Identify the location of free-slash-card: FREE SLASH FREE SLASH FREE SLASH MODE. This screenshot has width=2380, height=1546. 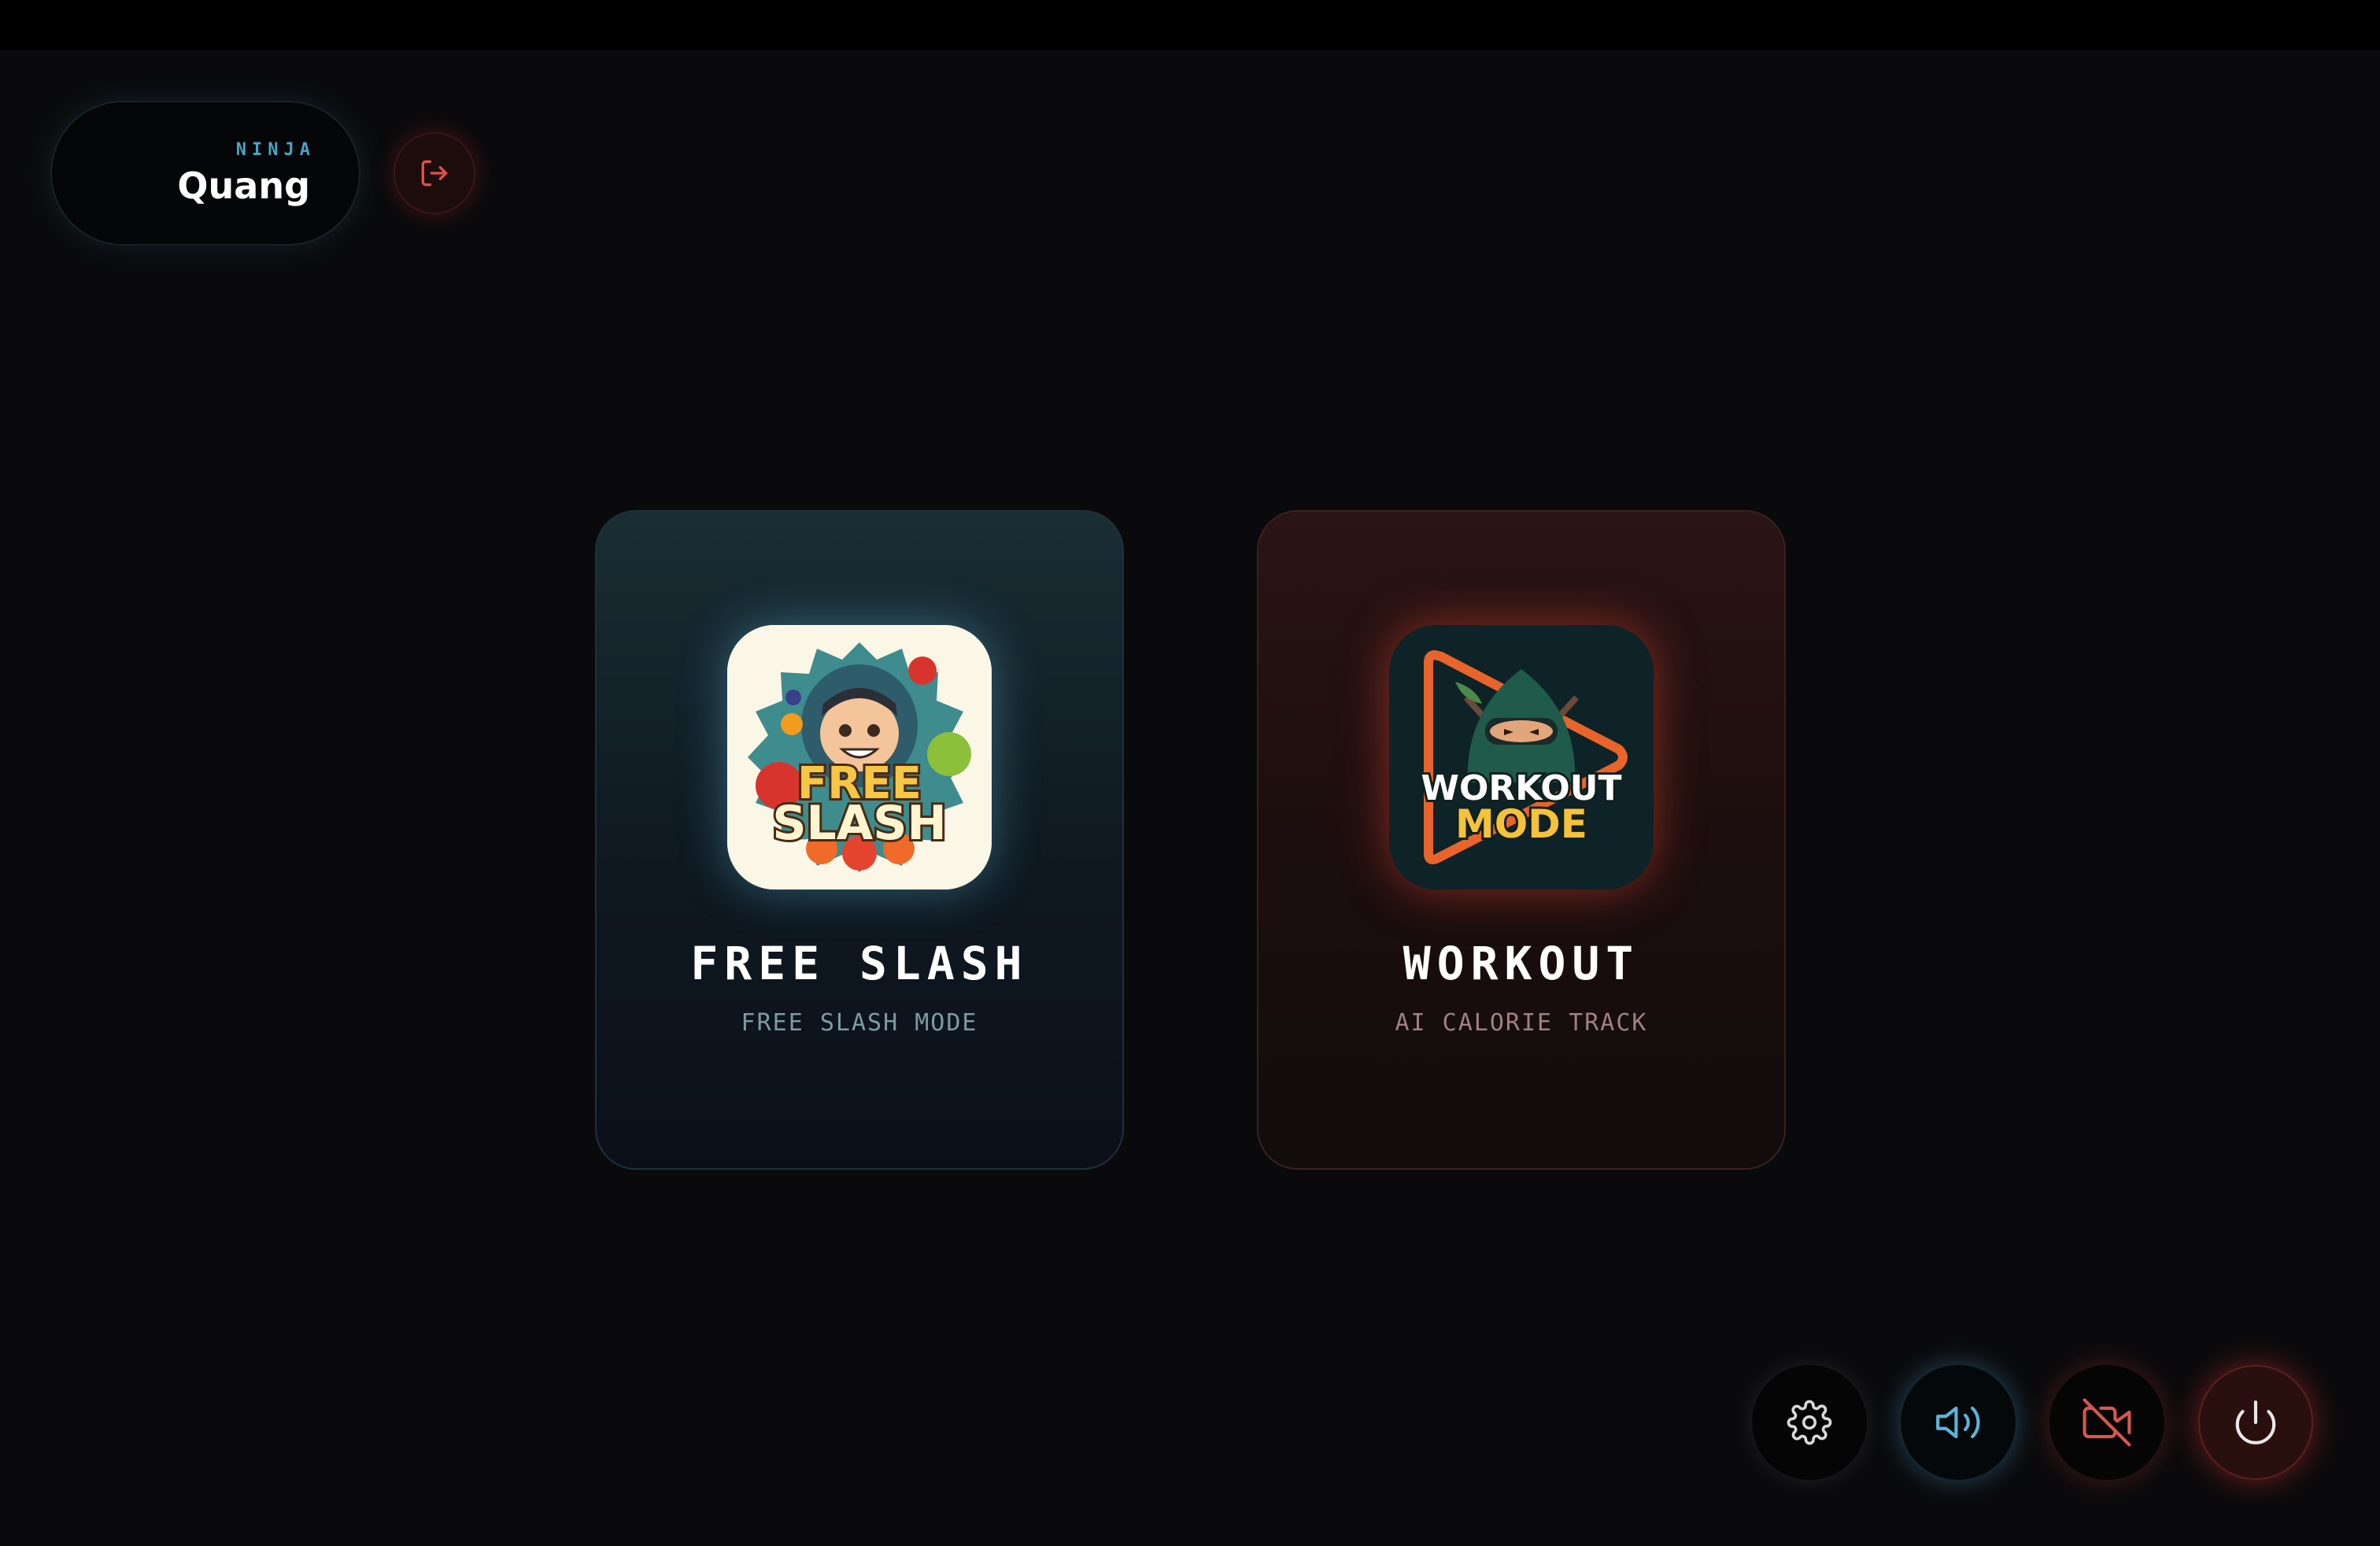
(859, 840).